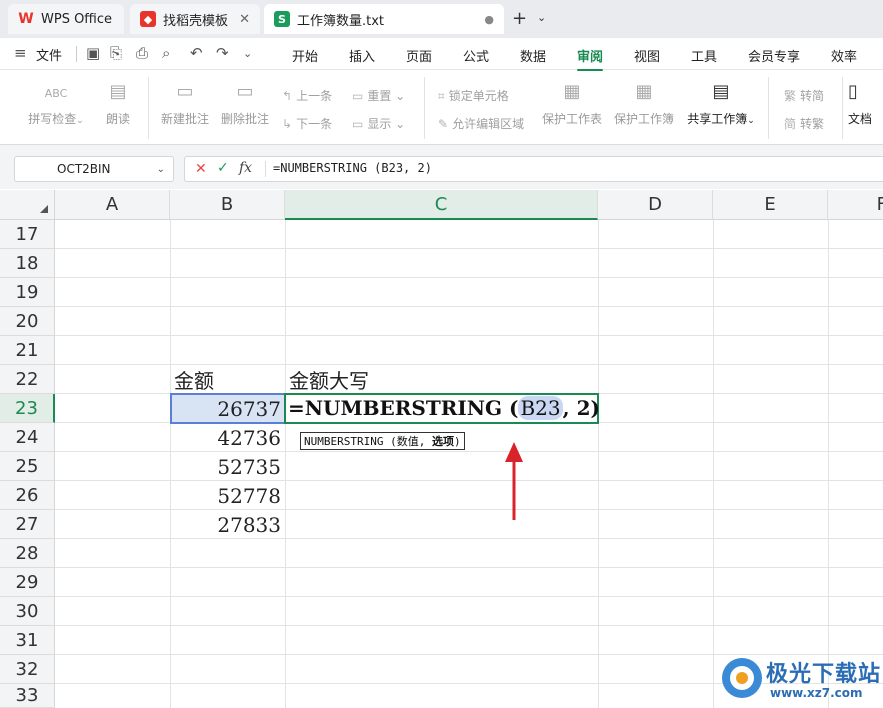  I want to click on hamburger-icon: ≡, so click(20, 53).